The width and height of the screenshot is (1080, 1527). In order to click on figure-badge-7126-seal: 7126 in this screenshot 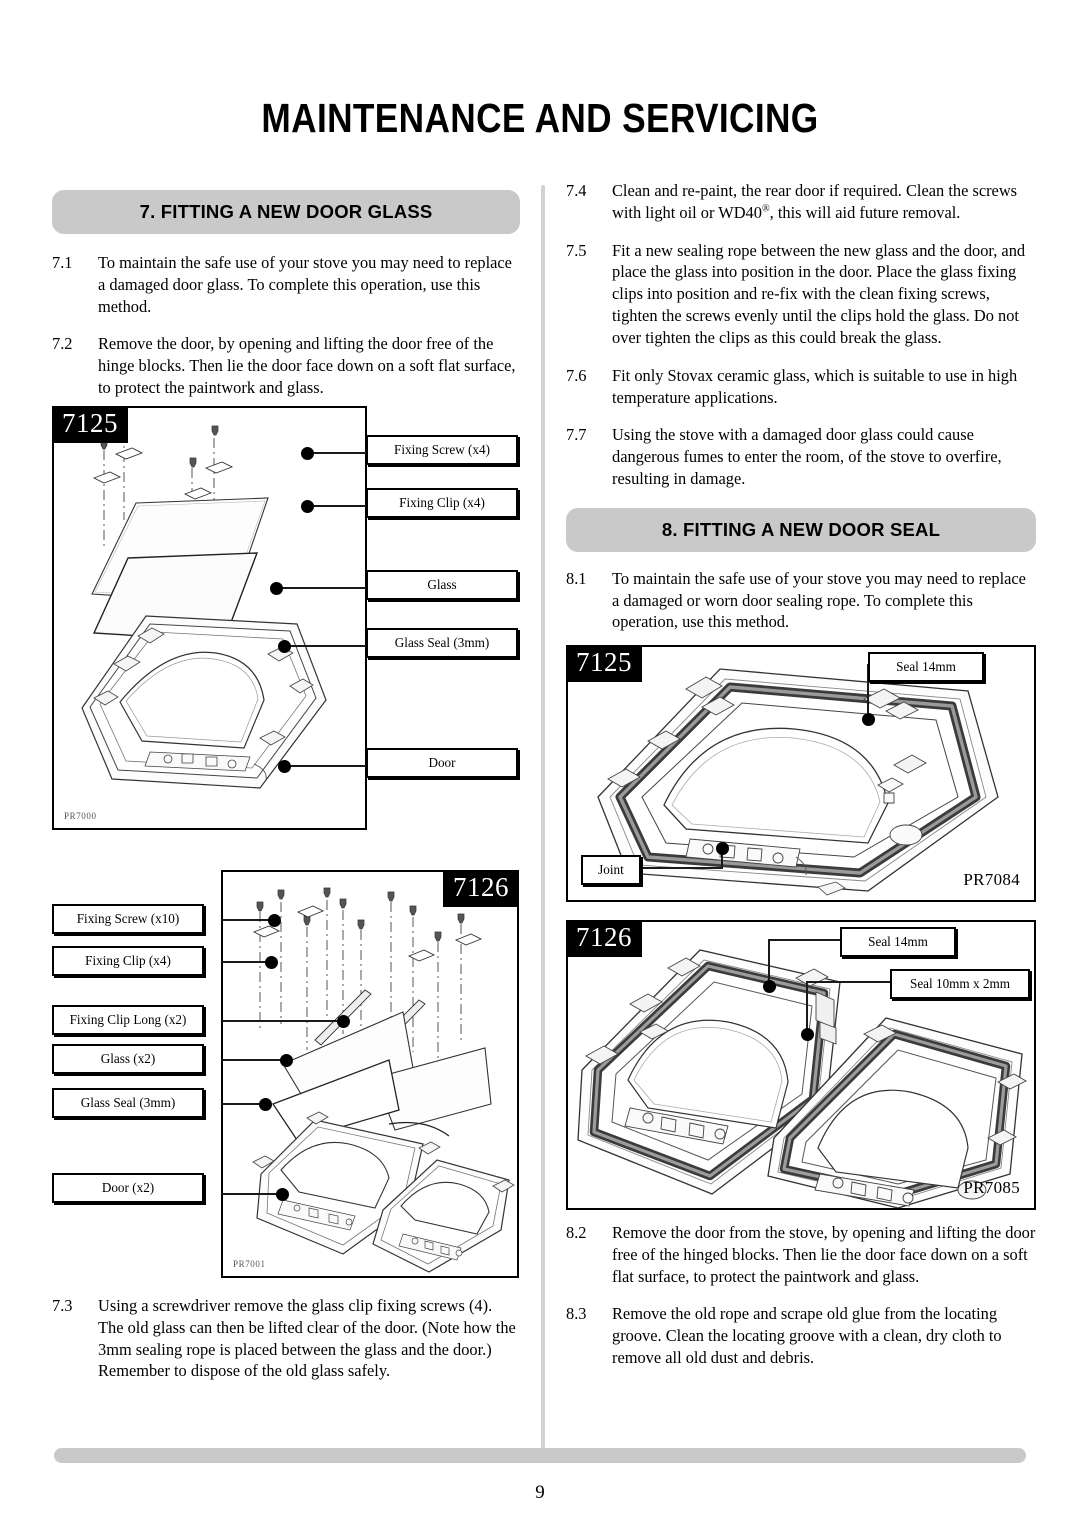, I will do `click(604, 938)`.